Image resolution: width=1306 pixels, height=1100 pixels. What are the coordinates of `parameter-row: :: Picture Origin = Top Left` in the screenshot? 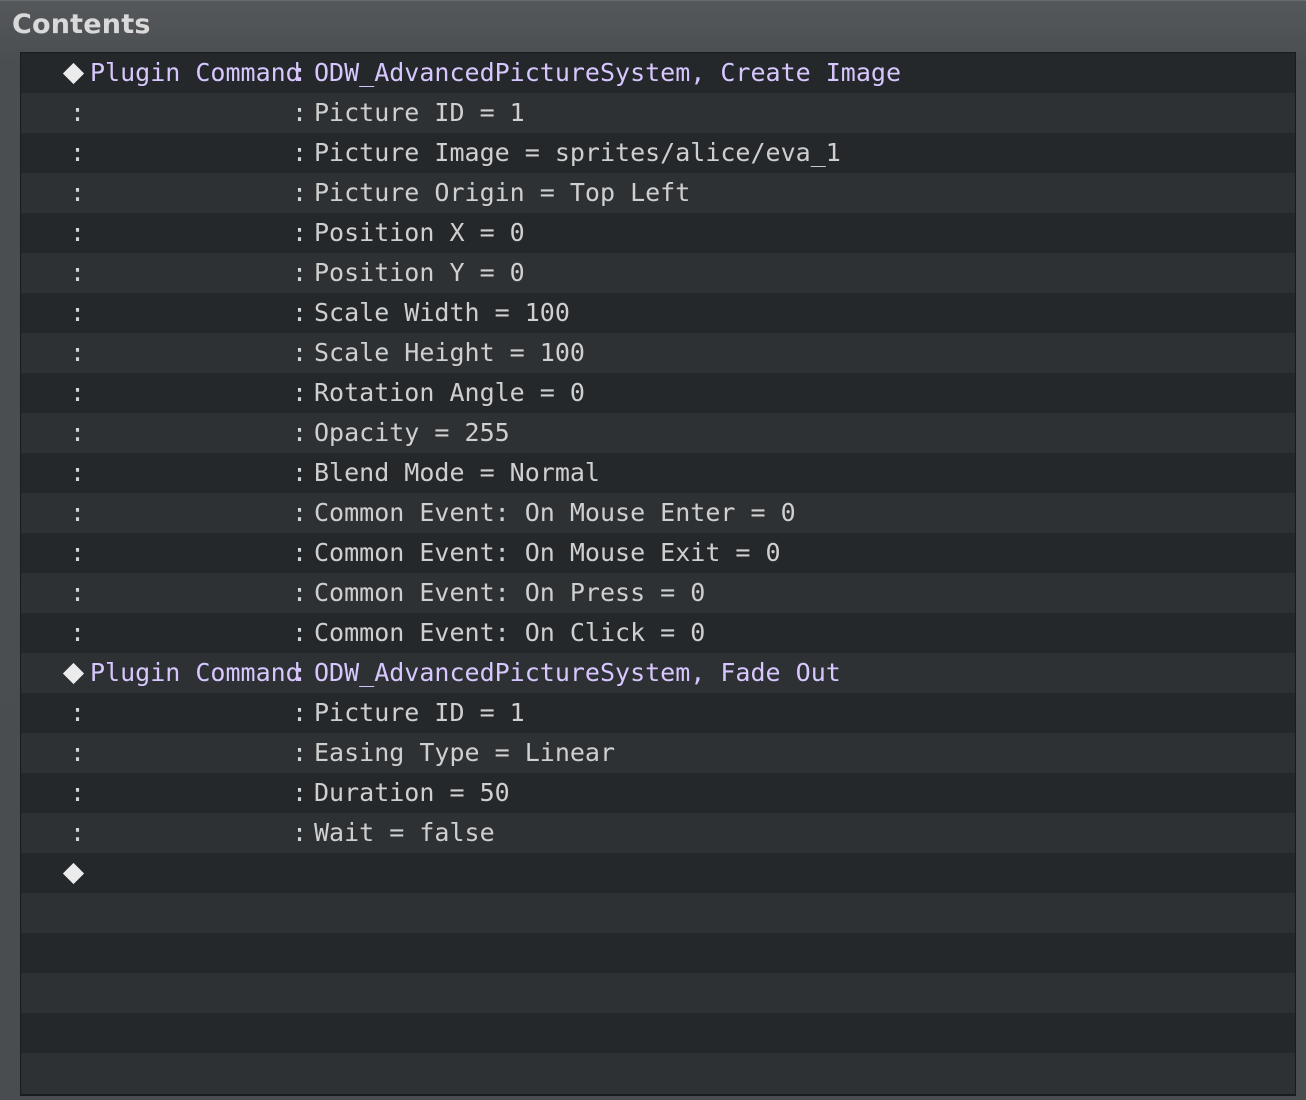 It's located at (658, 193).